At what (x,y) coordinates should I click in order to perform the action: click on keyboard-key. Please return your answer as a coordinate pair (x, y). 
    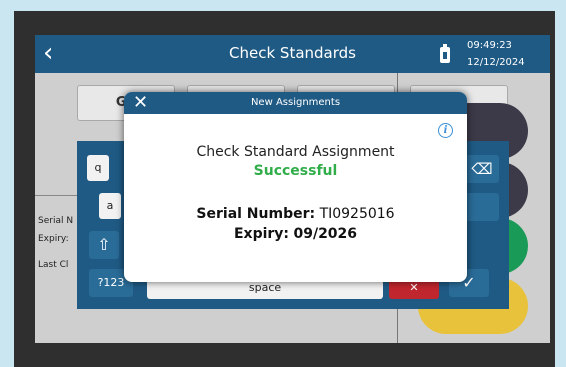
    Looking at the image, I should click on (482, 207).